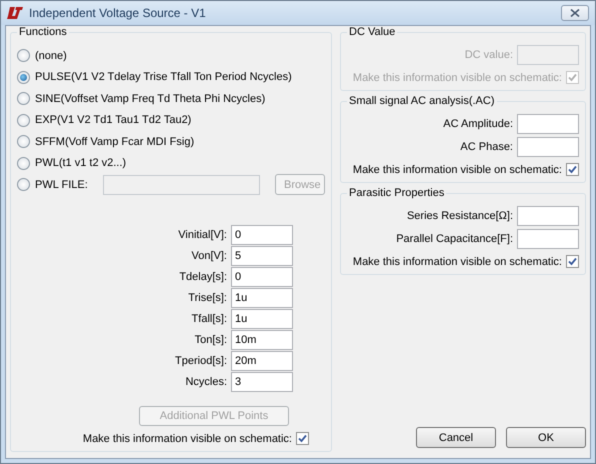 This screenshot has width=596, height=464. Describe the element at coordinates (80, 163) in the screenshot. I see `radio-label: PWL(t1 v1 t2 v2...)` at that location.